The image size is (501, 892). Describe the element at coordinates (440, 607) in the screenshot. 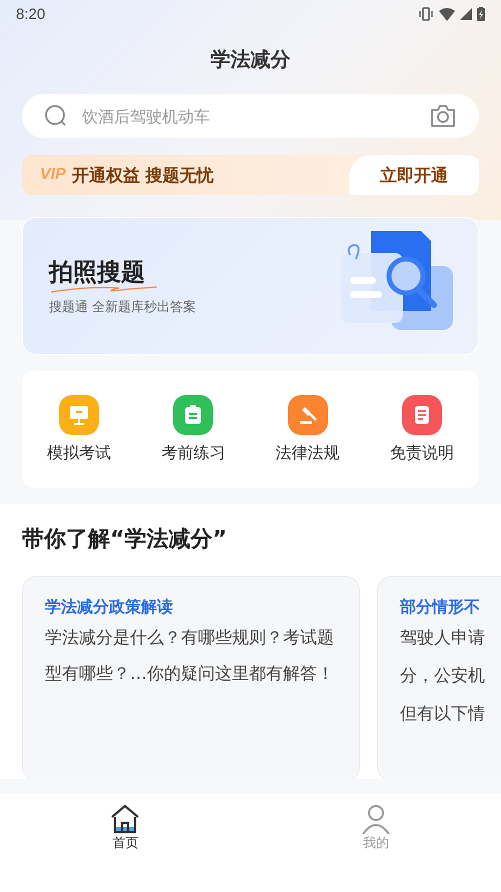

I see `article-title: 部分情形不` at that location.